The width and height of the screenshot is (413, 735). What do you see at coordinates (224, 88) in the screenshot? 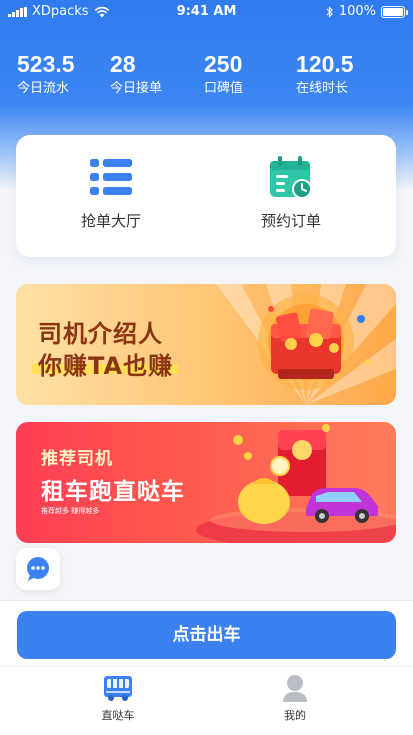
I see `stat-label: 口碑值` at bounding box center [224, 88].